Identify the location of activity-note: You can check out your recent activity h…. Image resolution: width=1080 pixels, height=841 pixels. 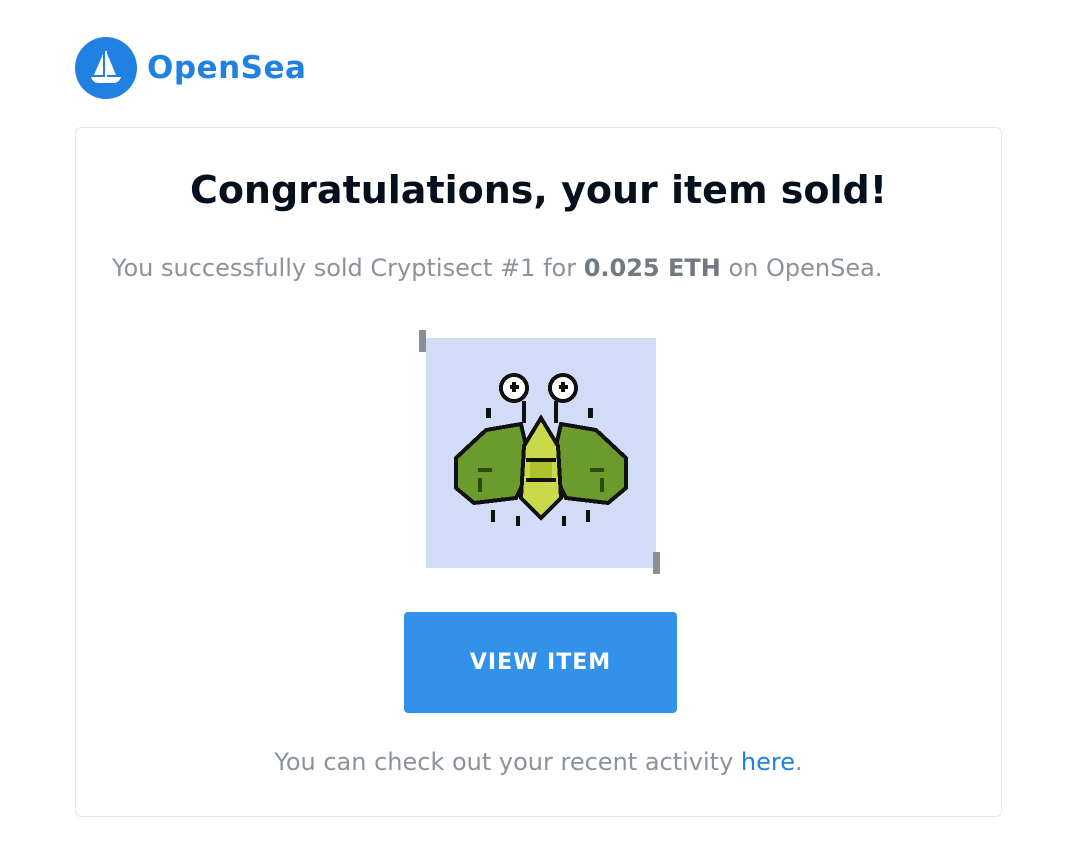
(538, 762).